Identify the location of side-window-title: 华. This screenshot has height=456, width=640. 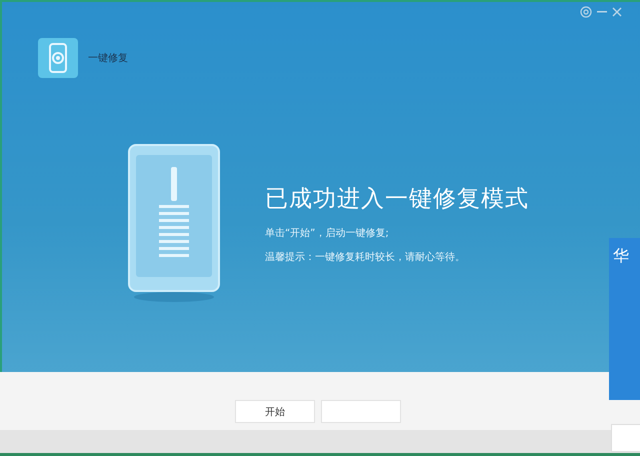
(621, 256).